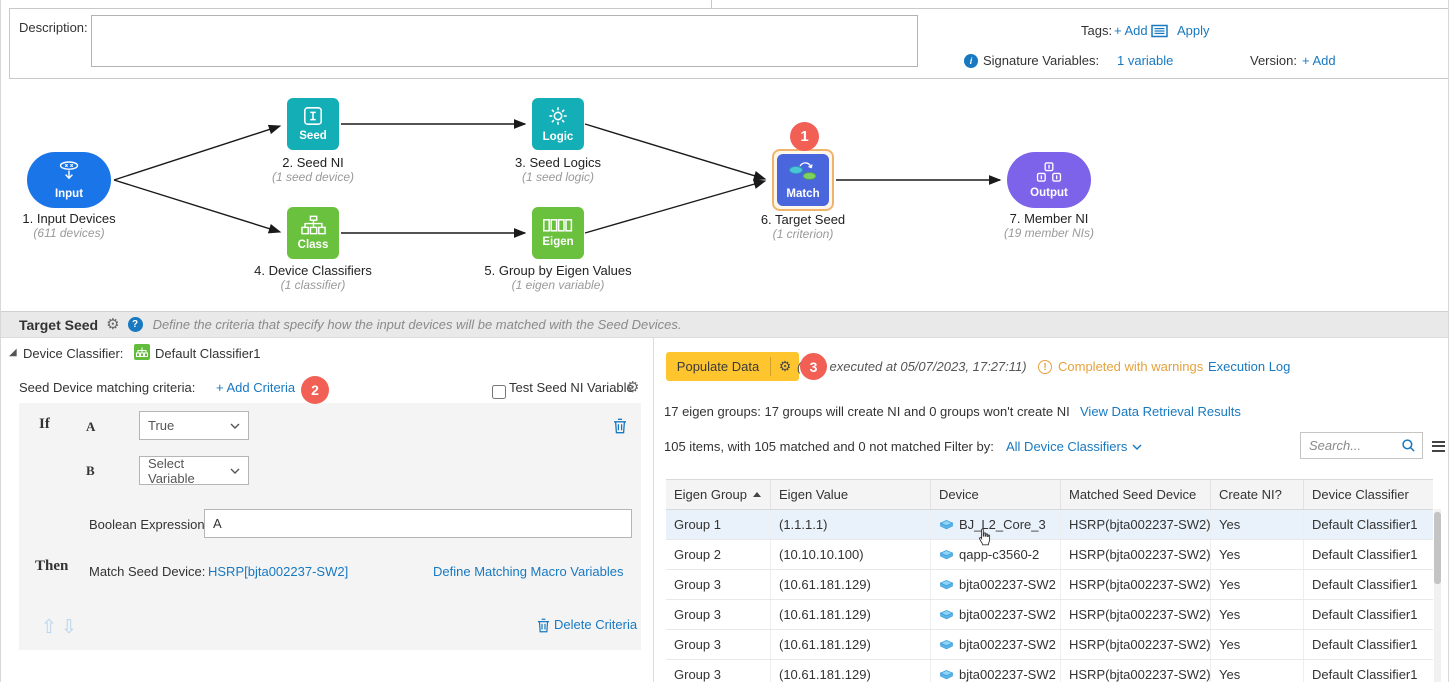  What do you see at coordinates (278, 571) in the screenshot?
I see `match-seed-device-link: HSRP[bjta002237-SW2]` at bounding box center [278, 571].